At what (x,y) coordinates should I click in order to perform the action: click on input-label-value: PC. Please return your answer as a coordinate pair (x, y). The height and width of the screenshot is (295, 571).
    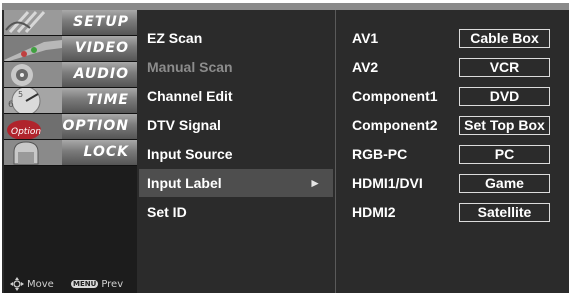
    Looking at the image, I should click on (504, 154).